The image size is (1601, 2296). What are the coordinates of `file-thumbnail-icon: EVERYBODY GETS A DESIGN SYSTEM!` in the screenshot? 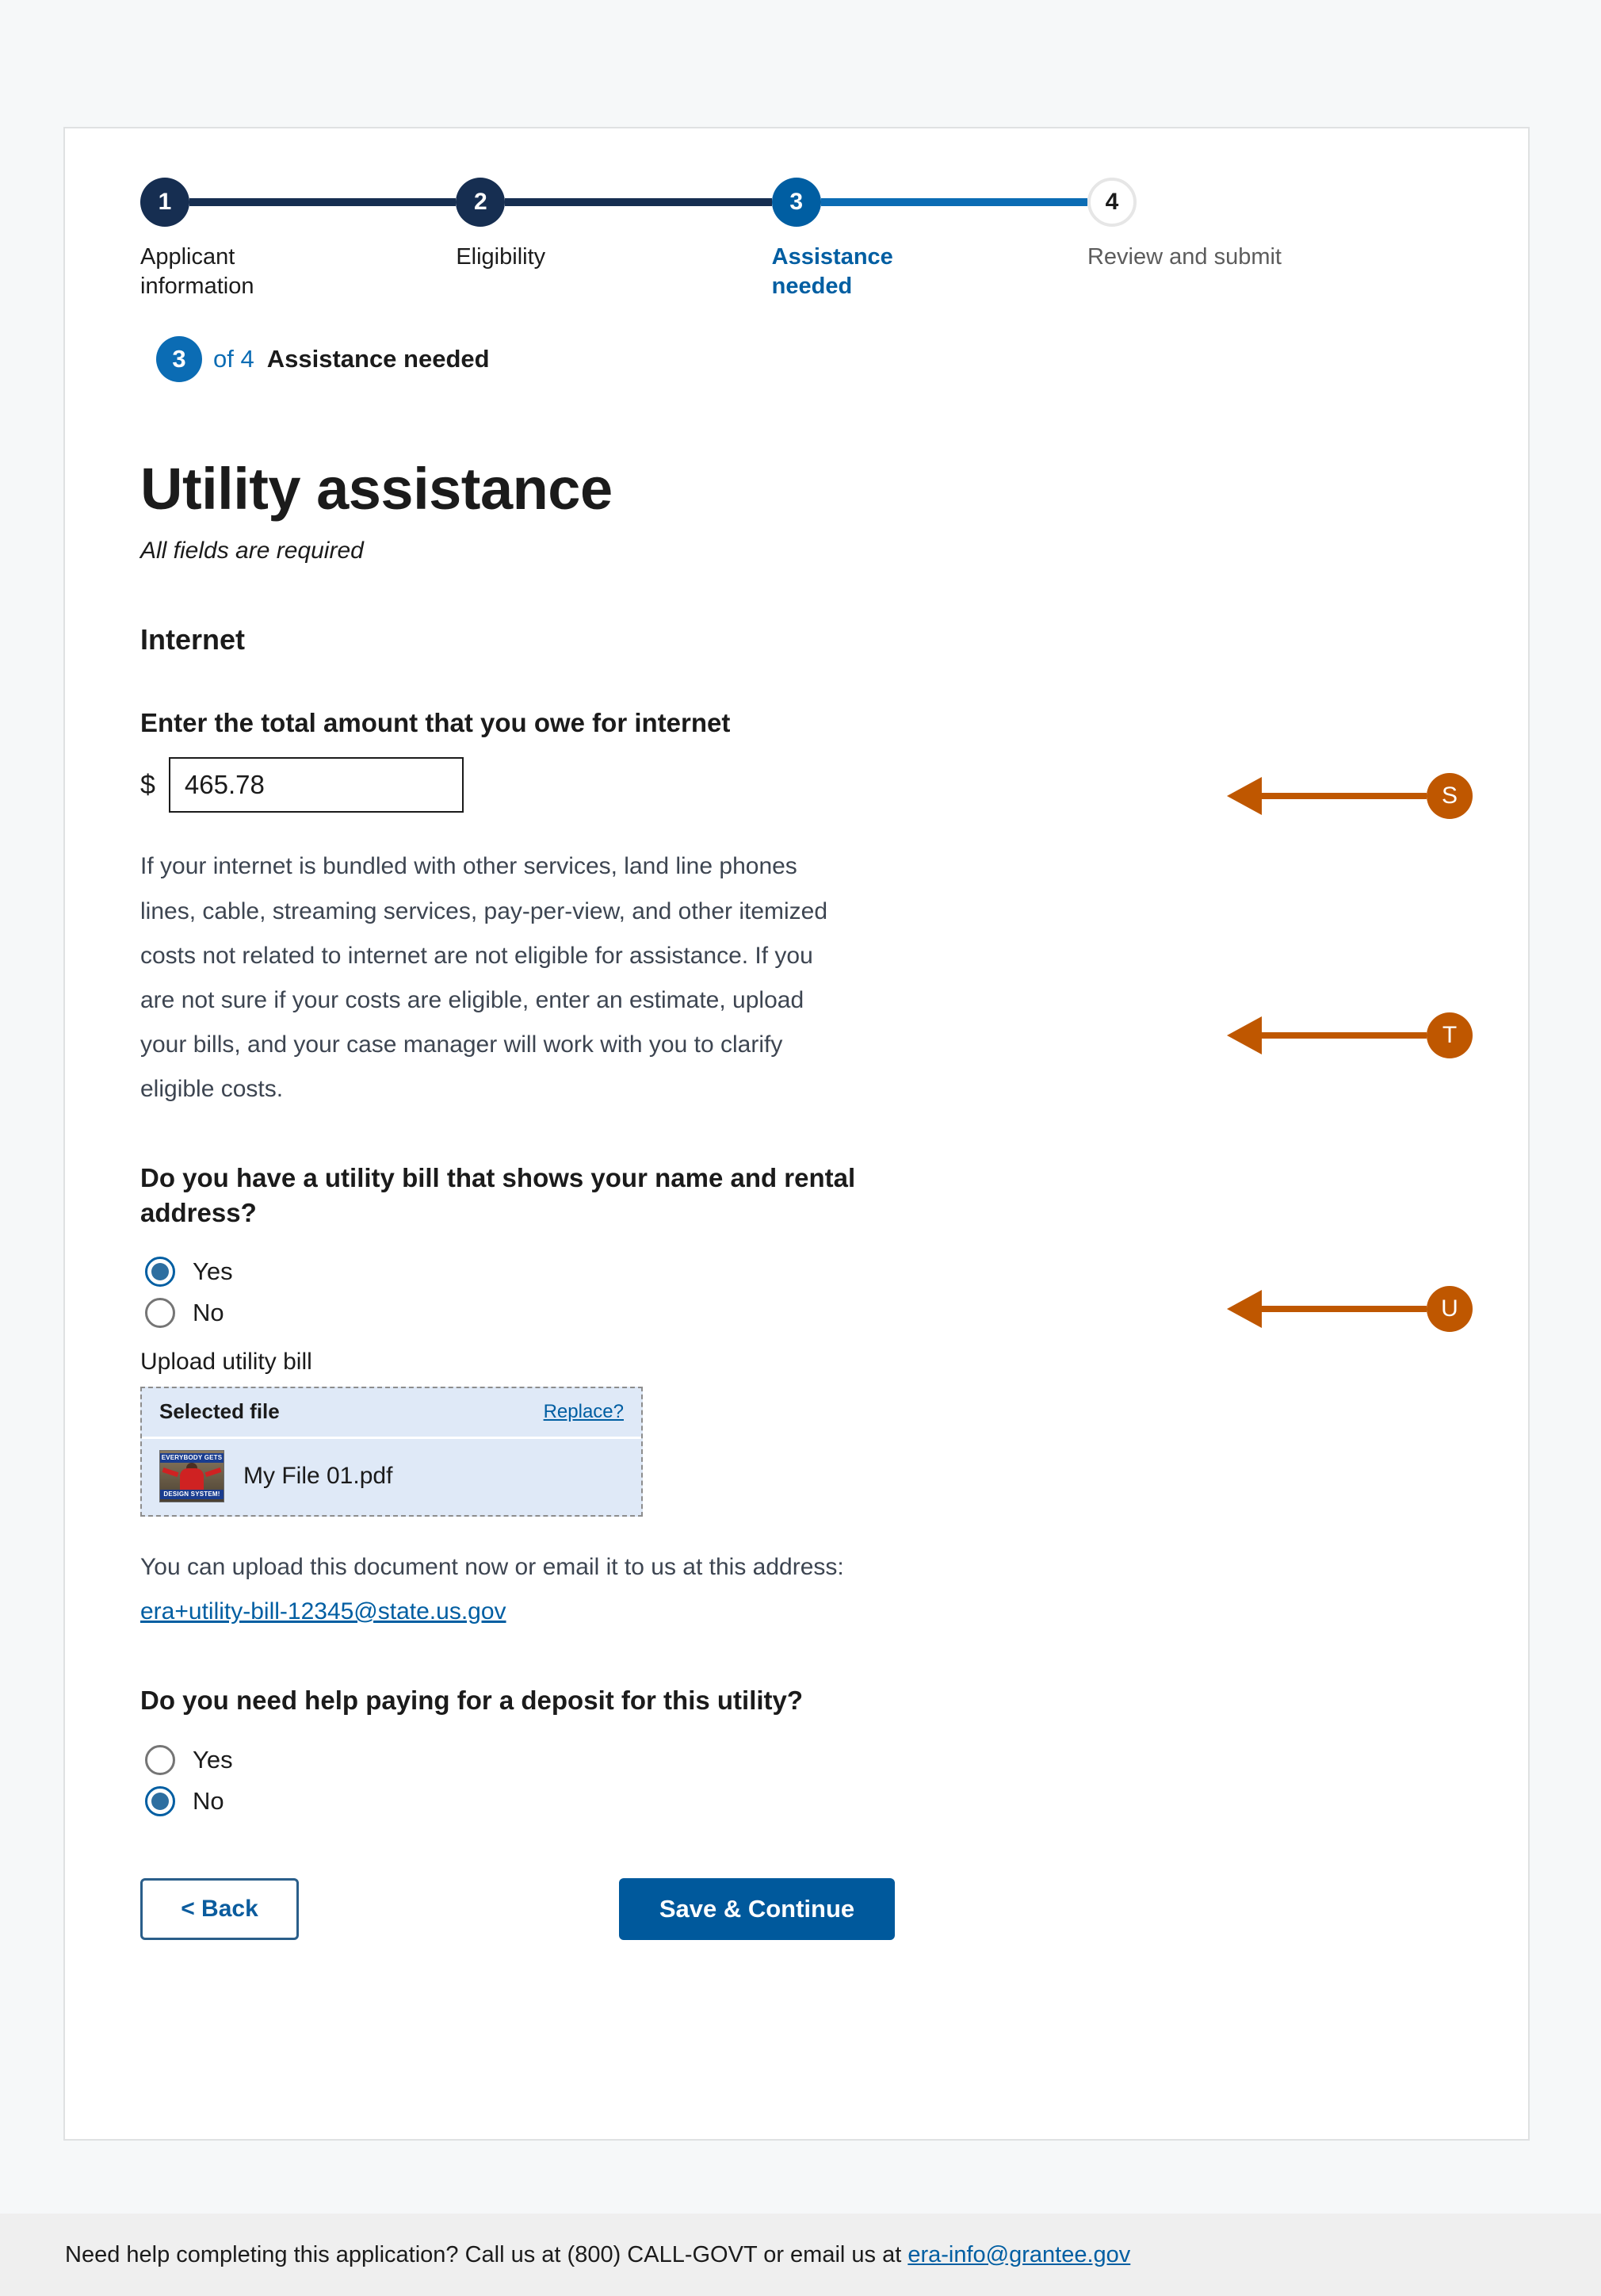 It's located at (191, 1476).